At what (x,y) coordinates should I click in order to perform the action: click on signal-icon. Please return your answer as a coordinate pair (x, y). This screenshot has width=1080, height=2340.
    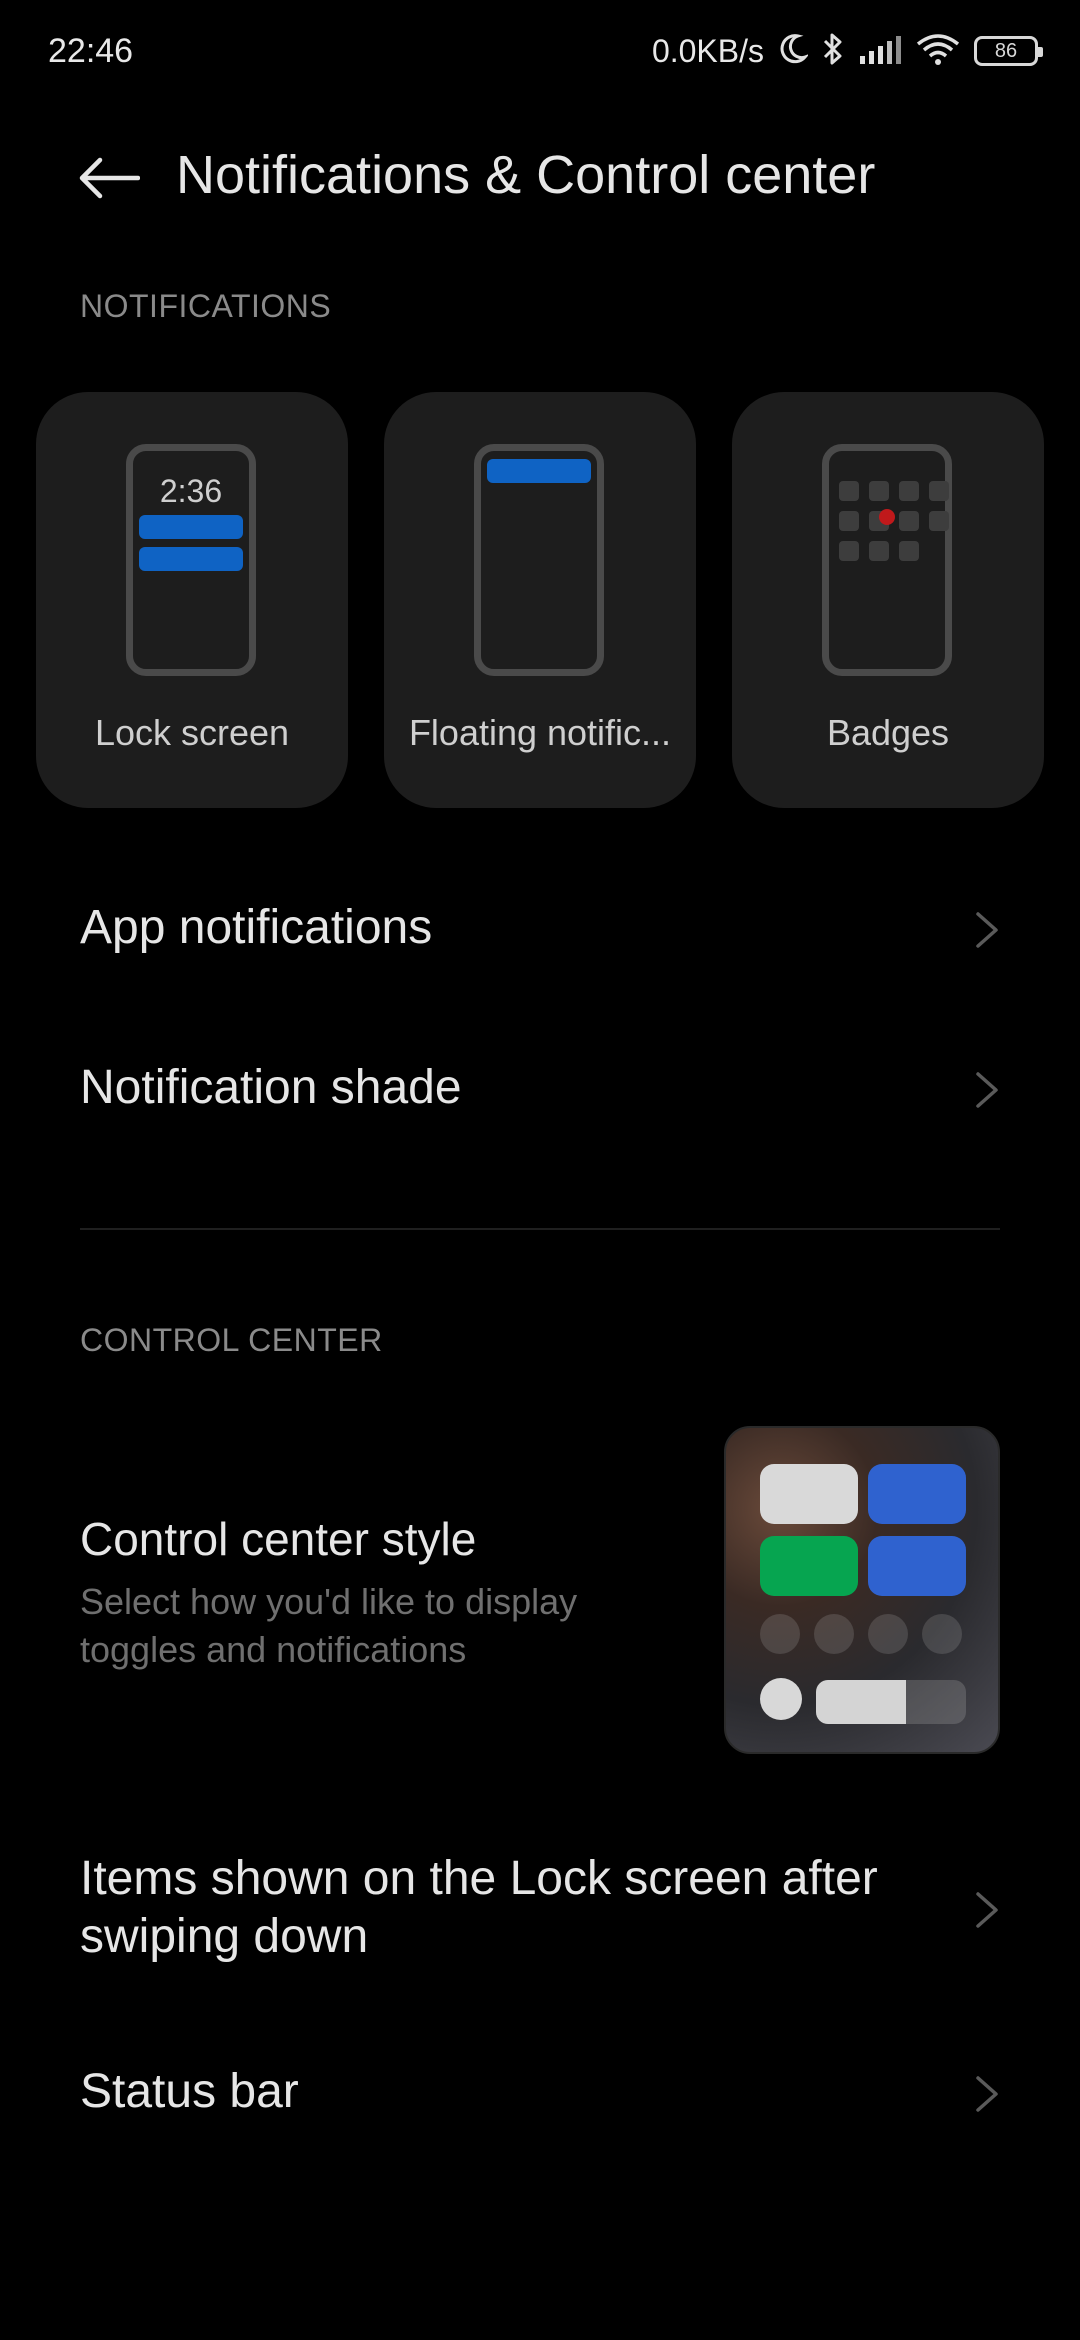
    Looking at the image, I should click on (880, 51).